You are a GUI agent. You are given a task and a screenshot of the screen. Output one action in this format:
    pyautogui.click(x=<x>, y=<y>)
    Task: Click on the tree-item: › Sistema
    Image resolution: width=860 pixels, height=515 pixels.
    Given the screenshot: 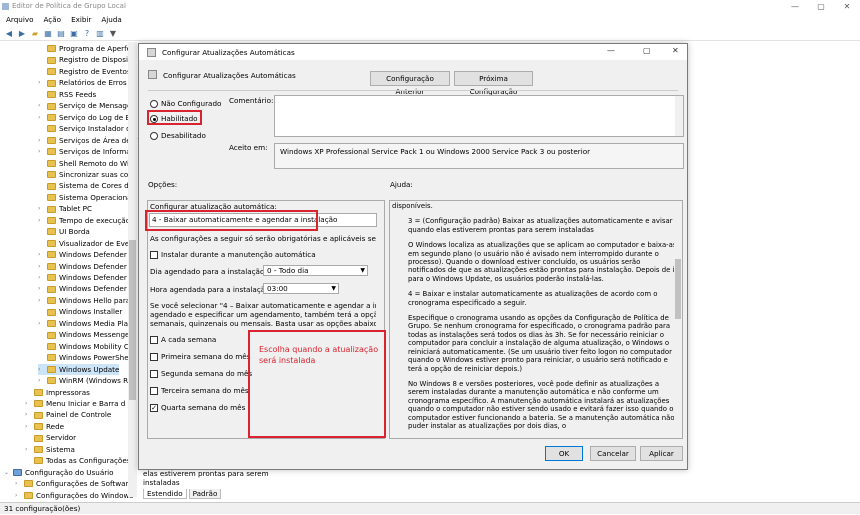 What is the action you would take?
    pyautogui.click(x=50, y=450)
    